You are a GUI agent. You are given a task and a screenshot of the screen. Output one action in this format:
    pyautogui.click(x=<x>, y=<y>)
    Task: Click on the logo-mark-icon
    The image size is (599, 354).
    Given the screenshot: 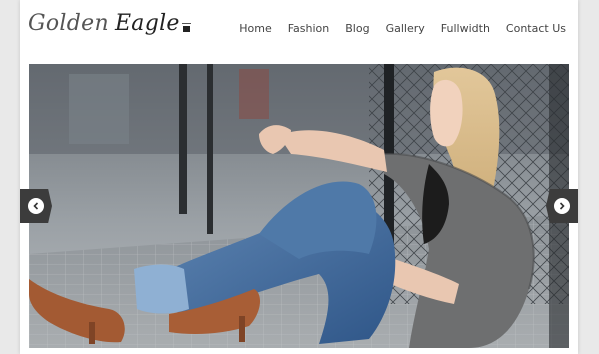 What is the action you would take?
    pyautogui.click(x=186, y=27)
    